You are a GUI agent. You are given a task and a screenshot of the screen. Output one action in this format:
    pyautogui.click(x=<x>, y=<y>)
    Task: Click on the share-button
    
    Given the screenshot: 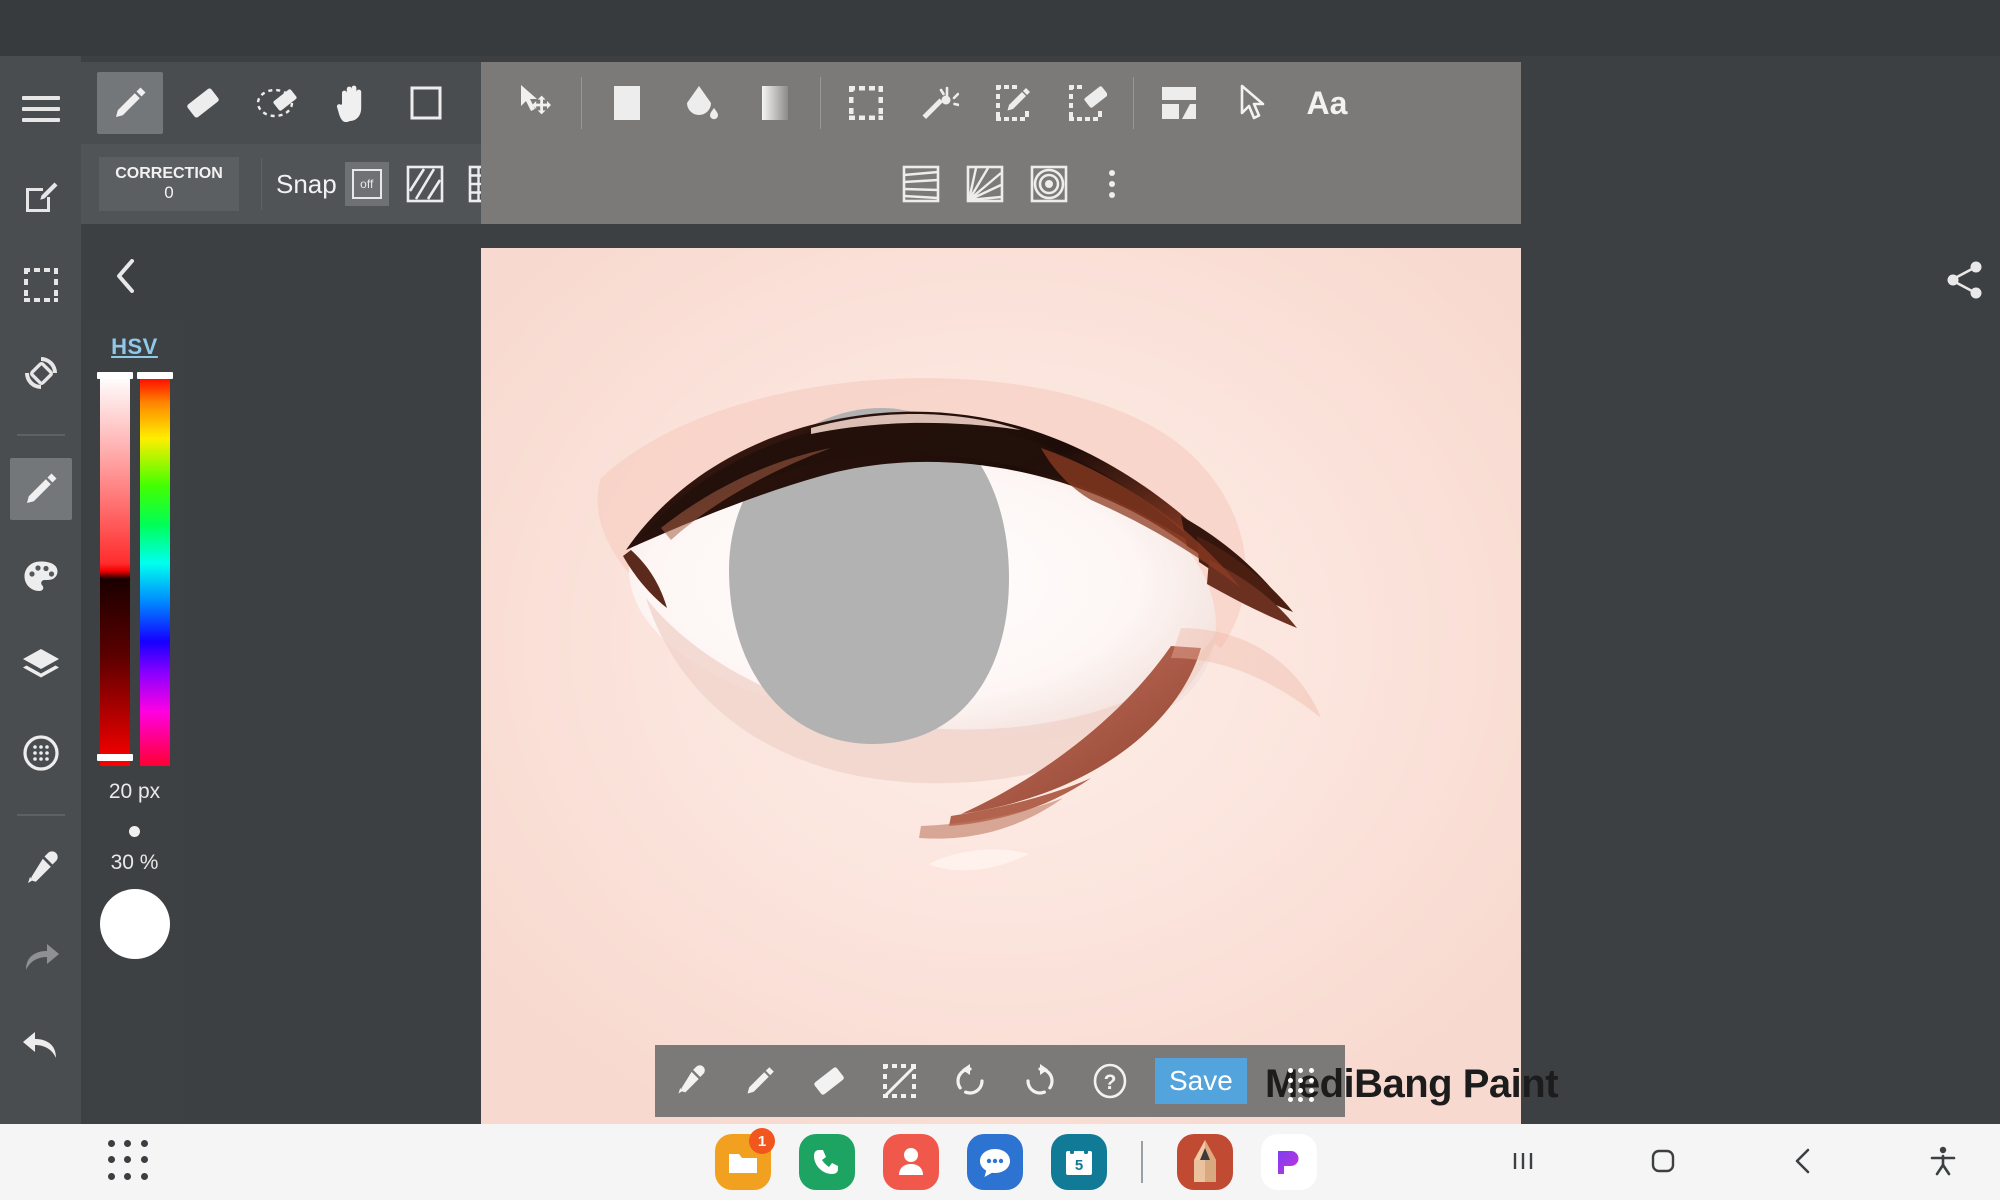 What is the action you would take?
    pyautogui.click(x=1965, y=280)
    